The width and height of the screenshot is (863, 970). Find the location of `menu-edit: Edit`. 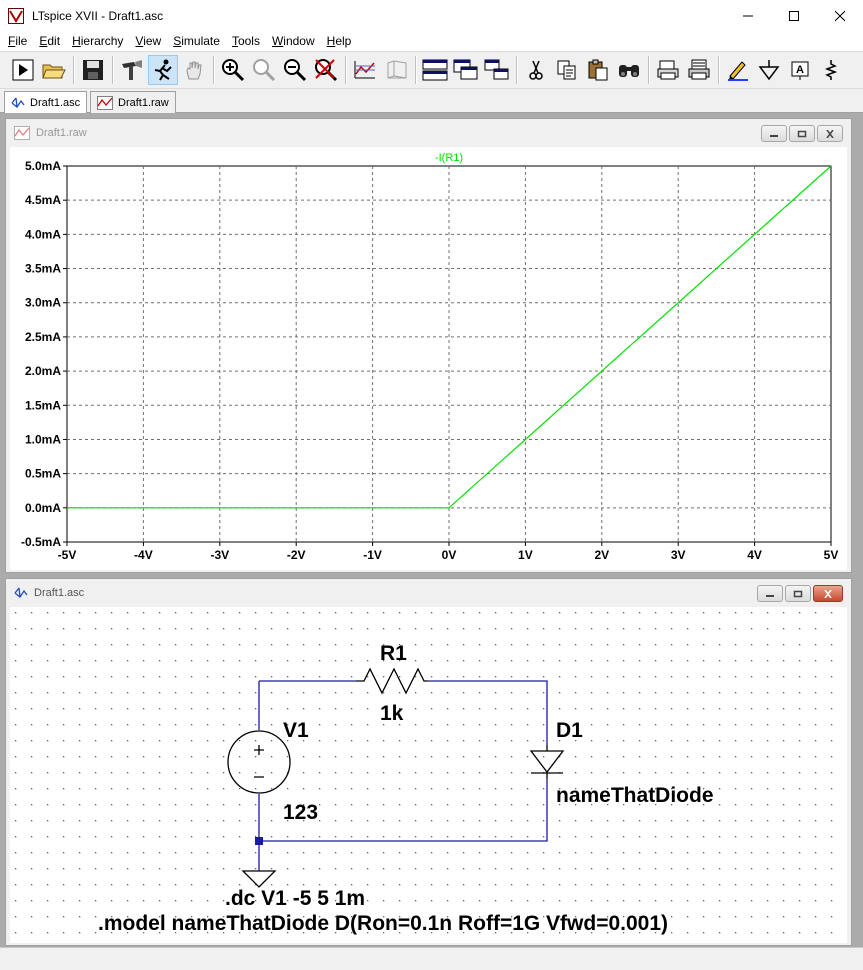

menu-edit: Edit is located at coordinates (49, 41).